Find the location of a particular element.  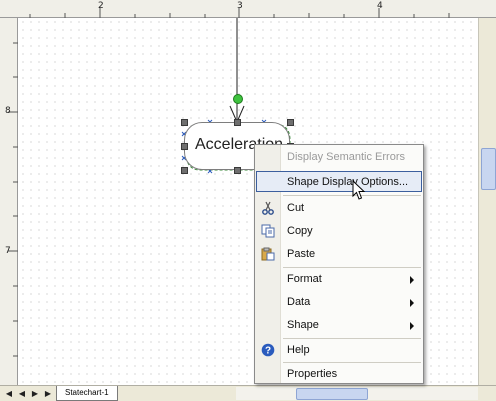

copy-icon is located at coordinates (268, 231).